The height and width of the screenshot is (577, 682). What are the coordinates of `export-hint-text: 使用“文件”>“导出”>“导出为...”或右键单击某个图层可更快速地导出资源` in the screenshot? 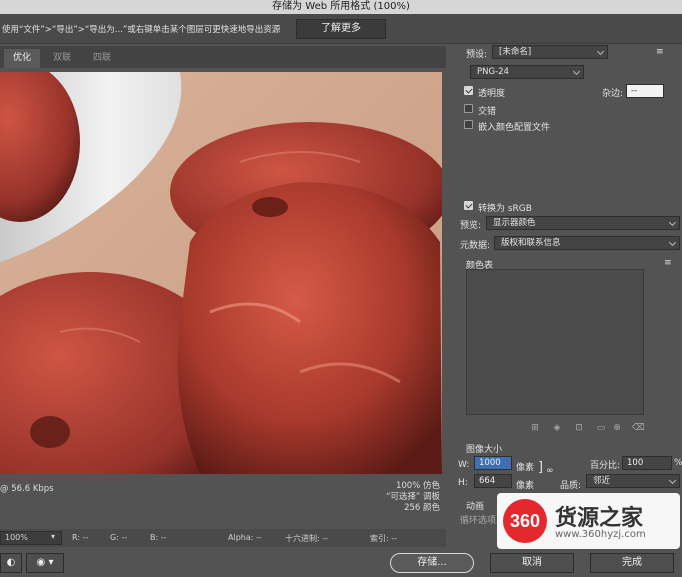 It's located at (141, 30).